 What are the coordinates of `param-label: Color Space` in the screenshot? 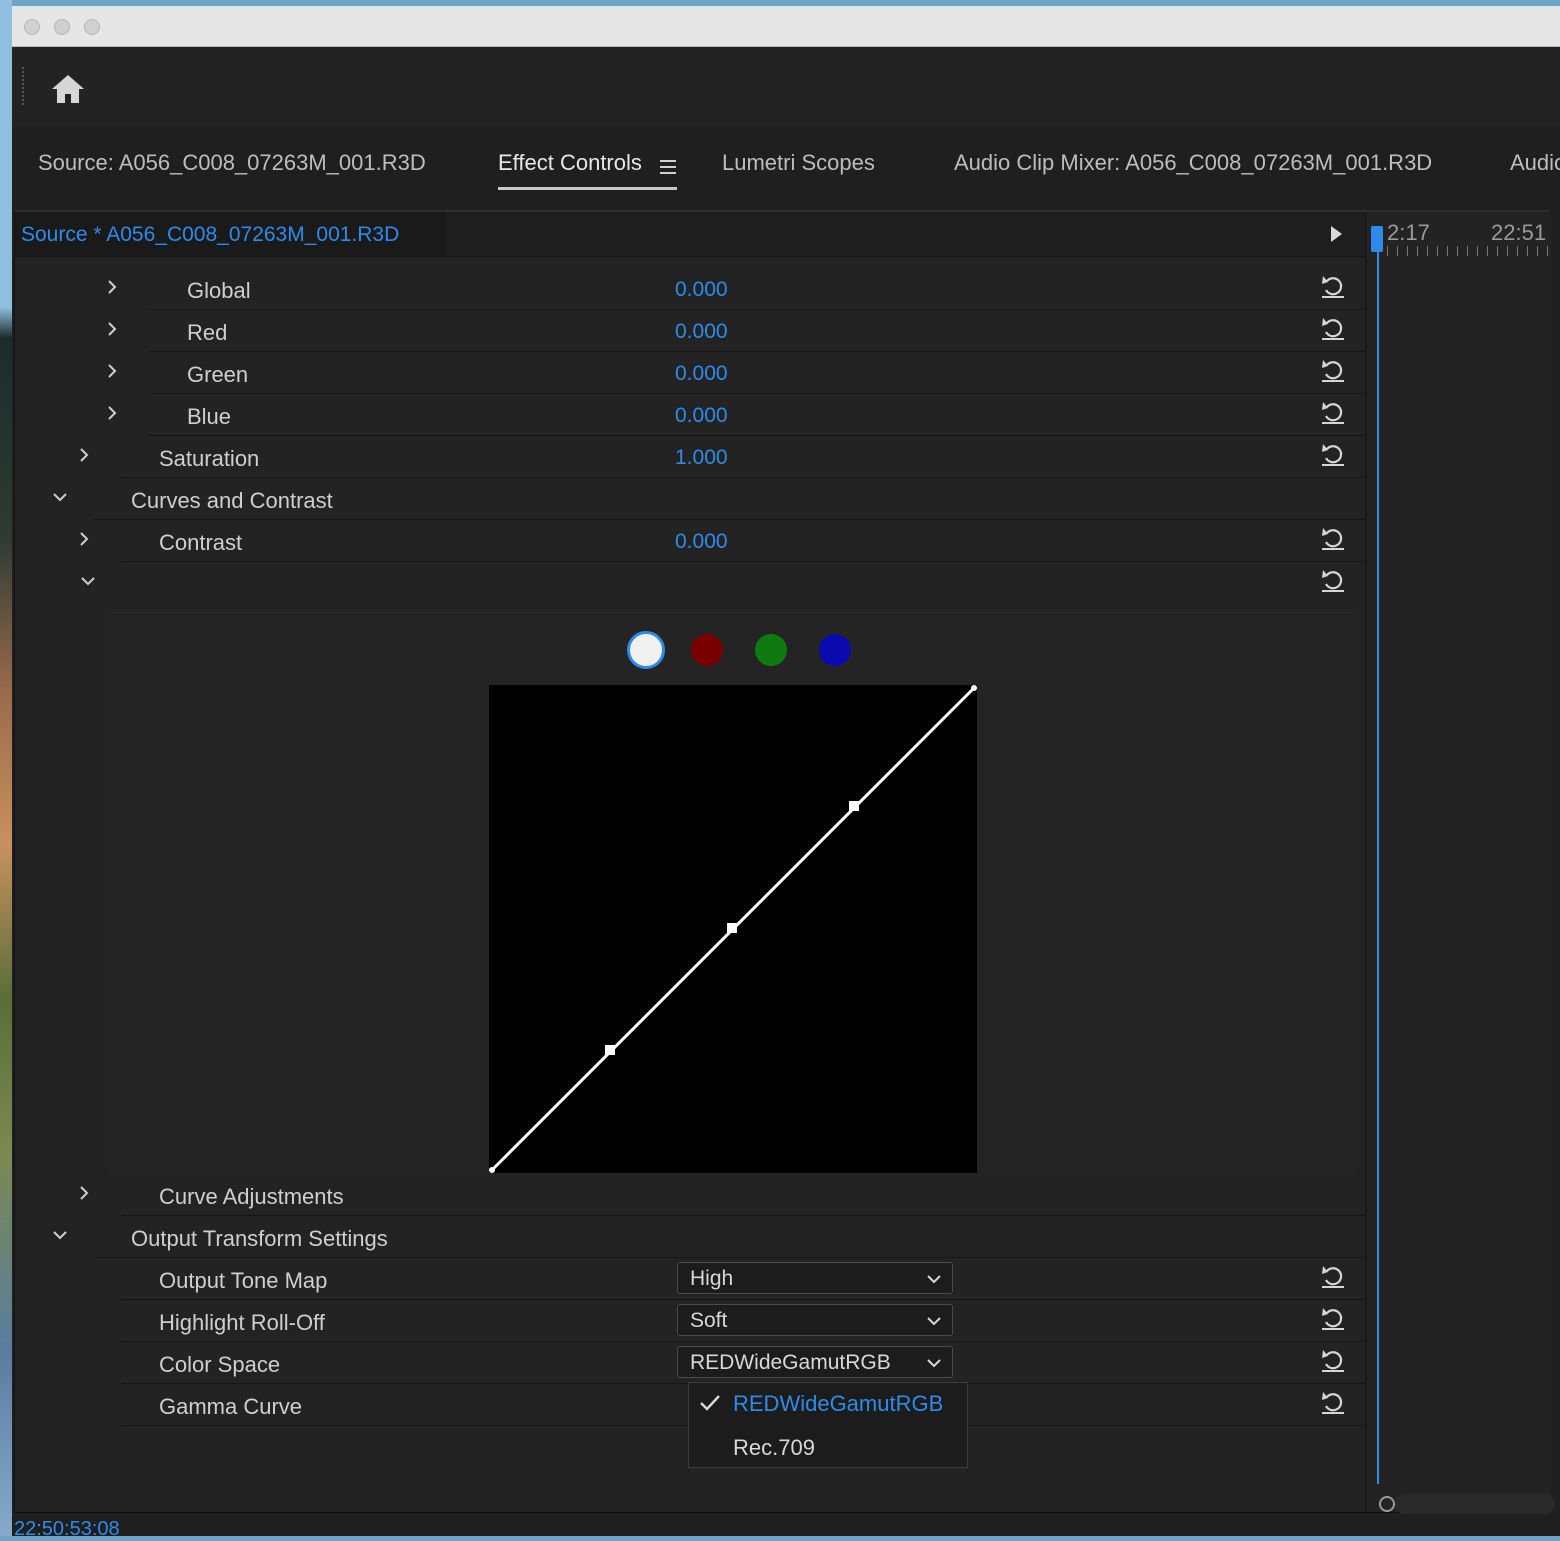 It's located at (220, 1364).